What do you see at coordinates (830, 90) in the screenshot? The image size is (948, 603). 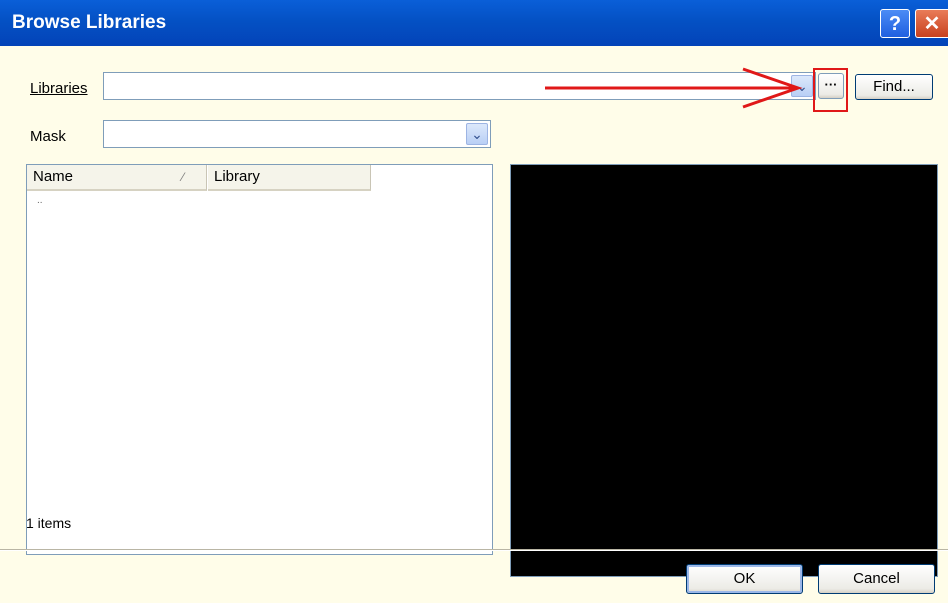 I see `annotation-highlight-box` at bounding box center [830, 90].